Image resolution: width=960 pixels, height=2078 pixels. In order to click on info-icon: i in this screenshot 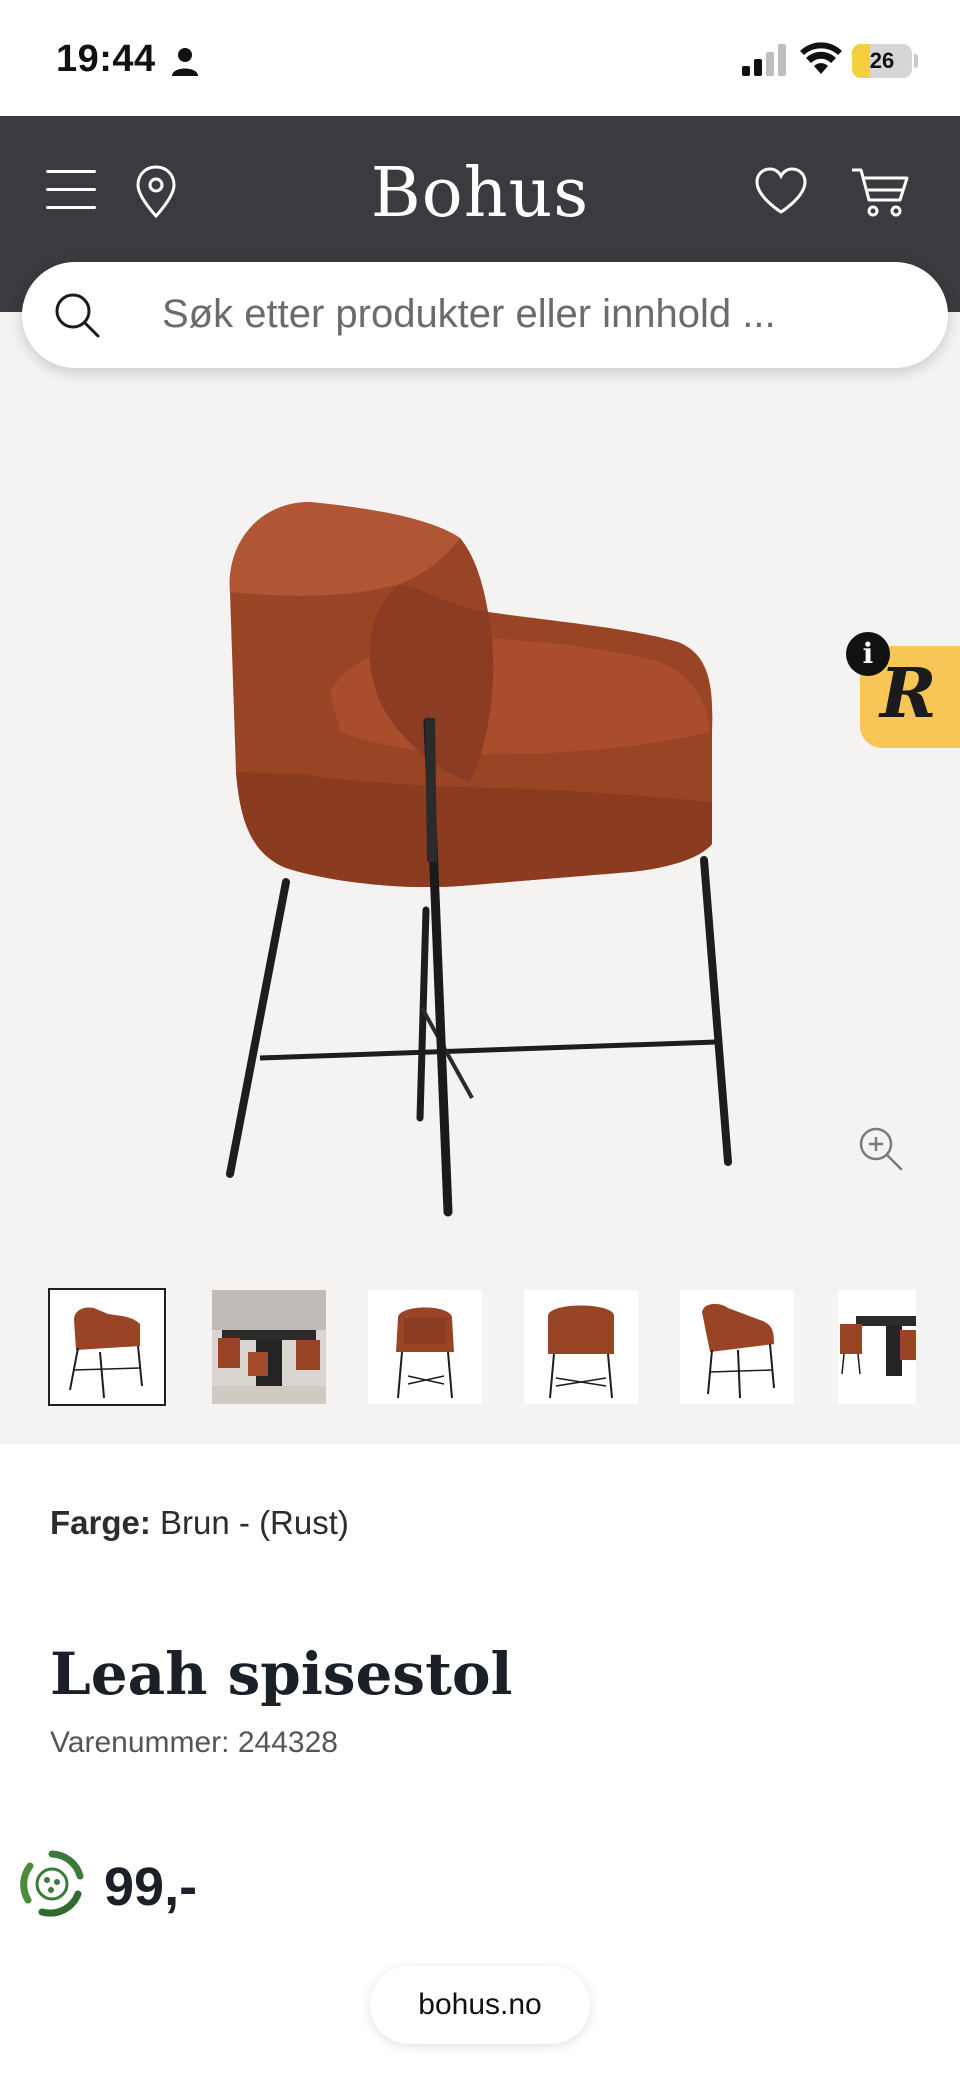, I will do `click(868, 654)`.